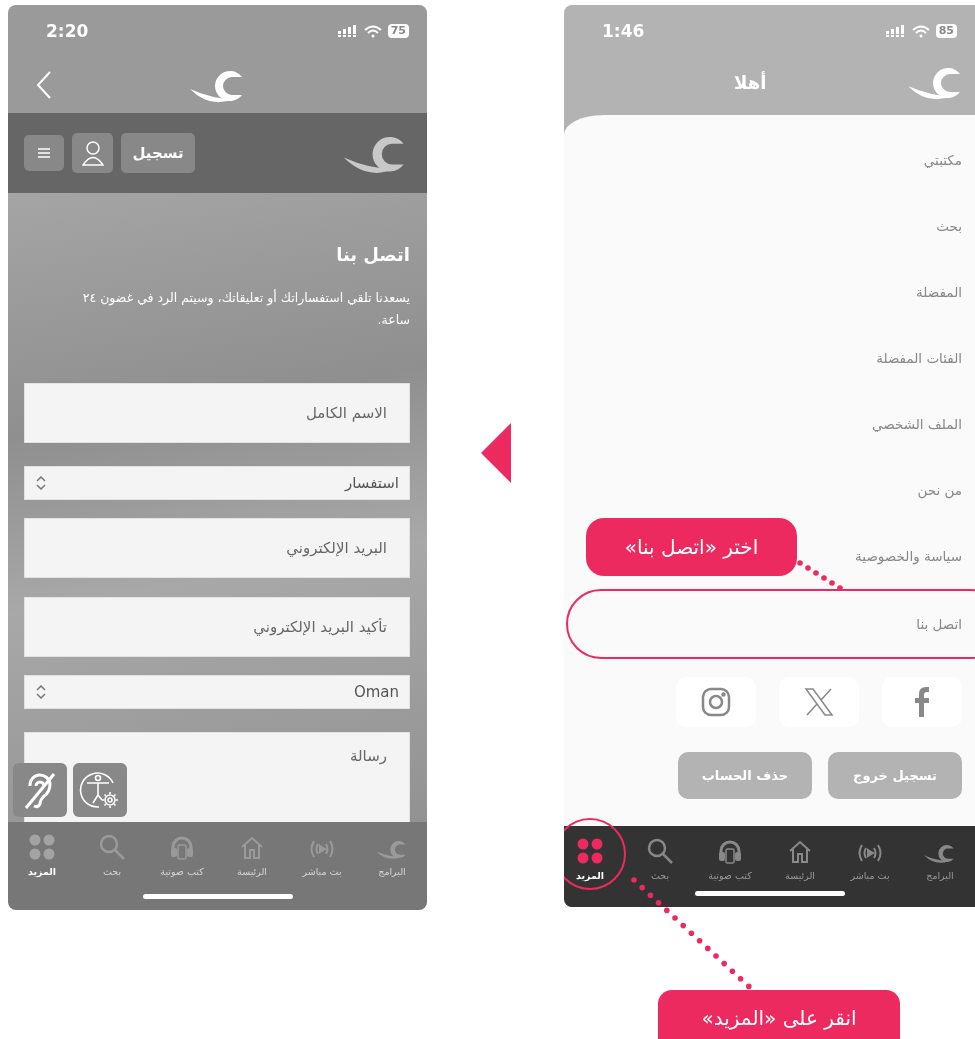 The height and width of the screenshot is (1039, 975). What do you see at coordinates (691, 547) in the screenshot?
I see `instruction-callout: اختر «اتصل بنا»` at bounding box center [691, 547].